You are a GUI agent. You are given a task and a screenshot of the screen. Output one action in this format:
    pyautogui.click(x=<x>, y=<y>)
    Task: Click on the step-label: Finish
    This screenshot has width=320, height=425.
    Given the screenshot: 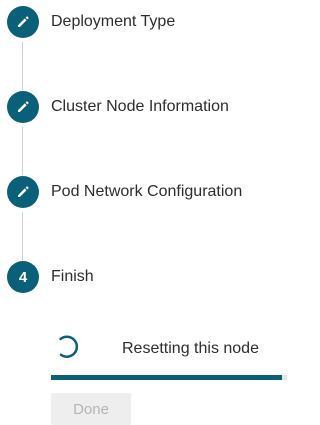 What is the action you would take?
    pyautogui.click(x=72, y=276)
    